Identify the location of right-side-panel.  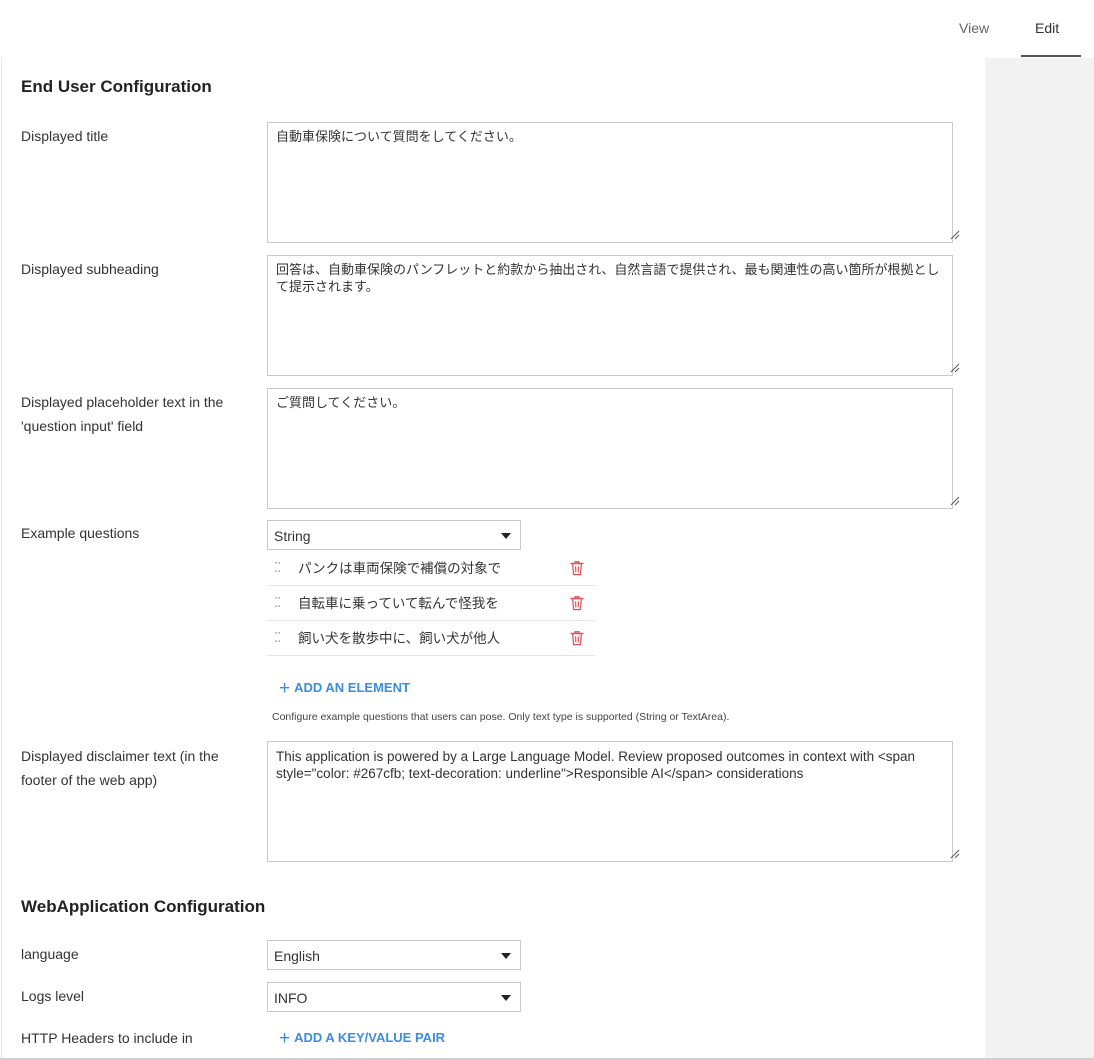
(1039, 558).